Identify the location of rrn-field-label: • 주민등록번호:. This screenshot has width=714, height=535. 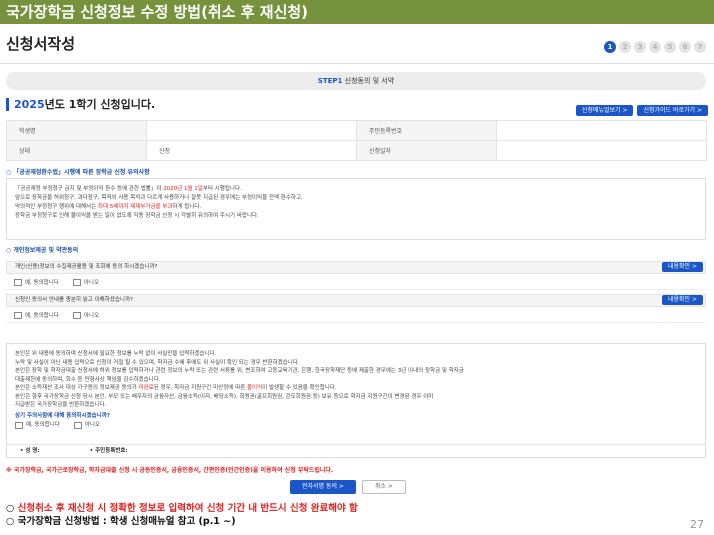
(108, 451).